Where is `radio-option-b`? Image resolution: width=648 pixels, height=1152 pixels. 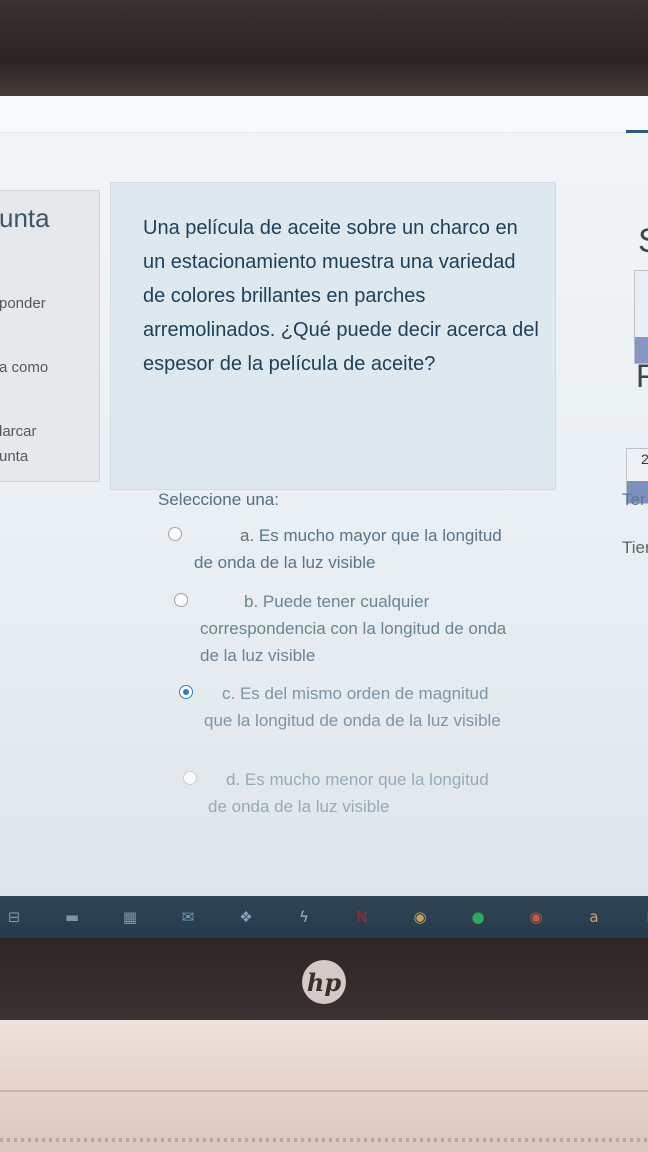
radio-option-b is located at coordinates (181, 600).